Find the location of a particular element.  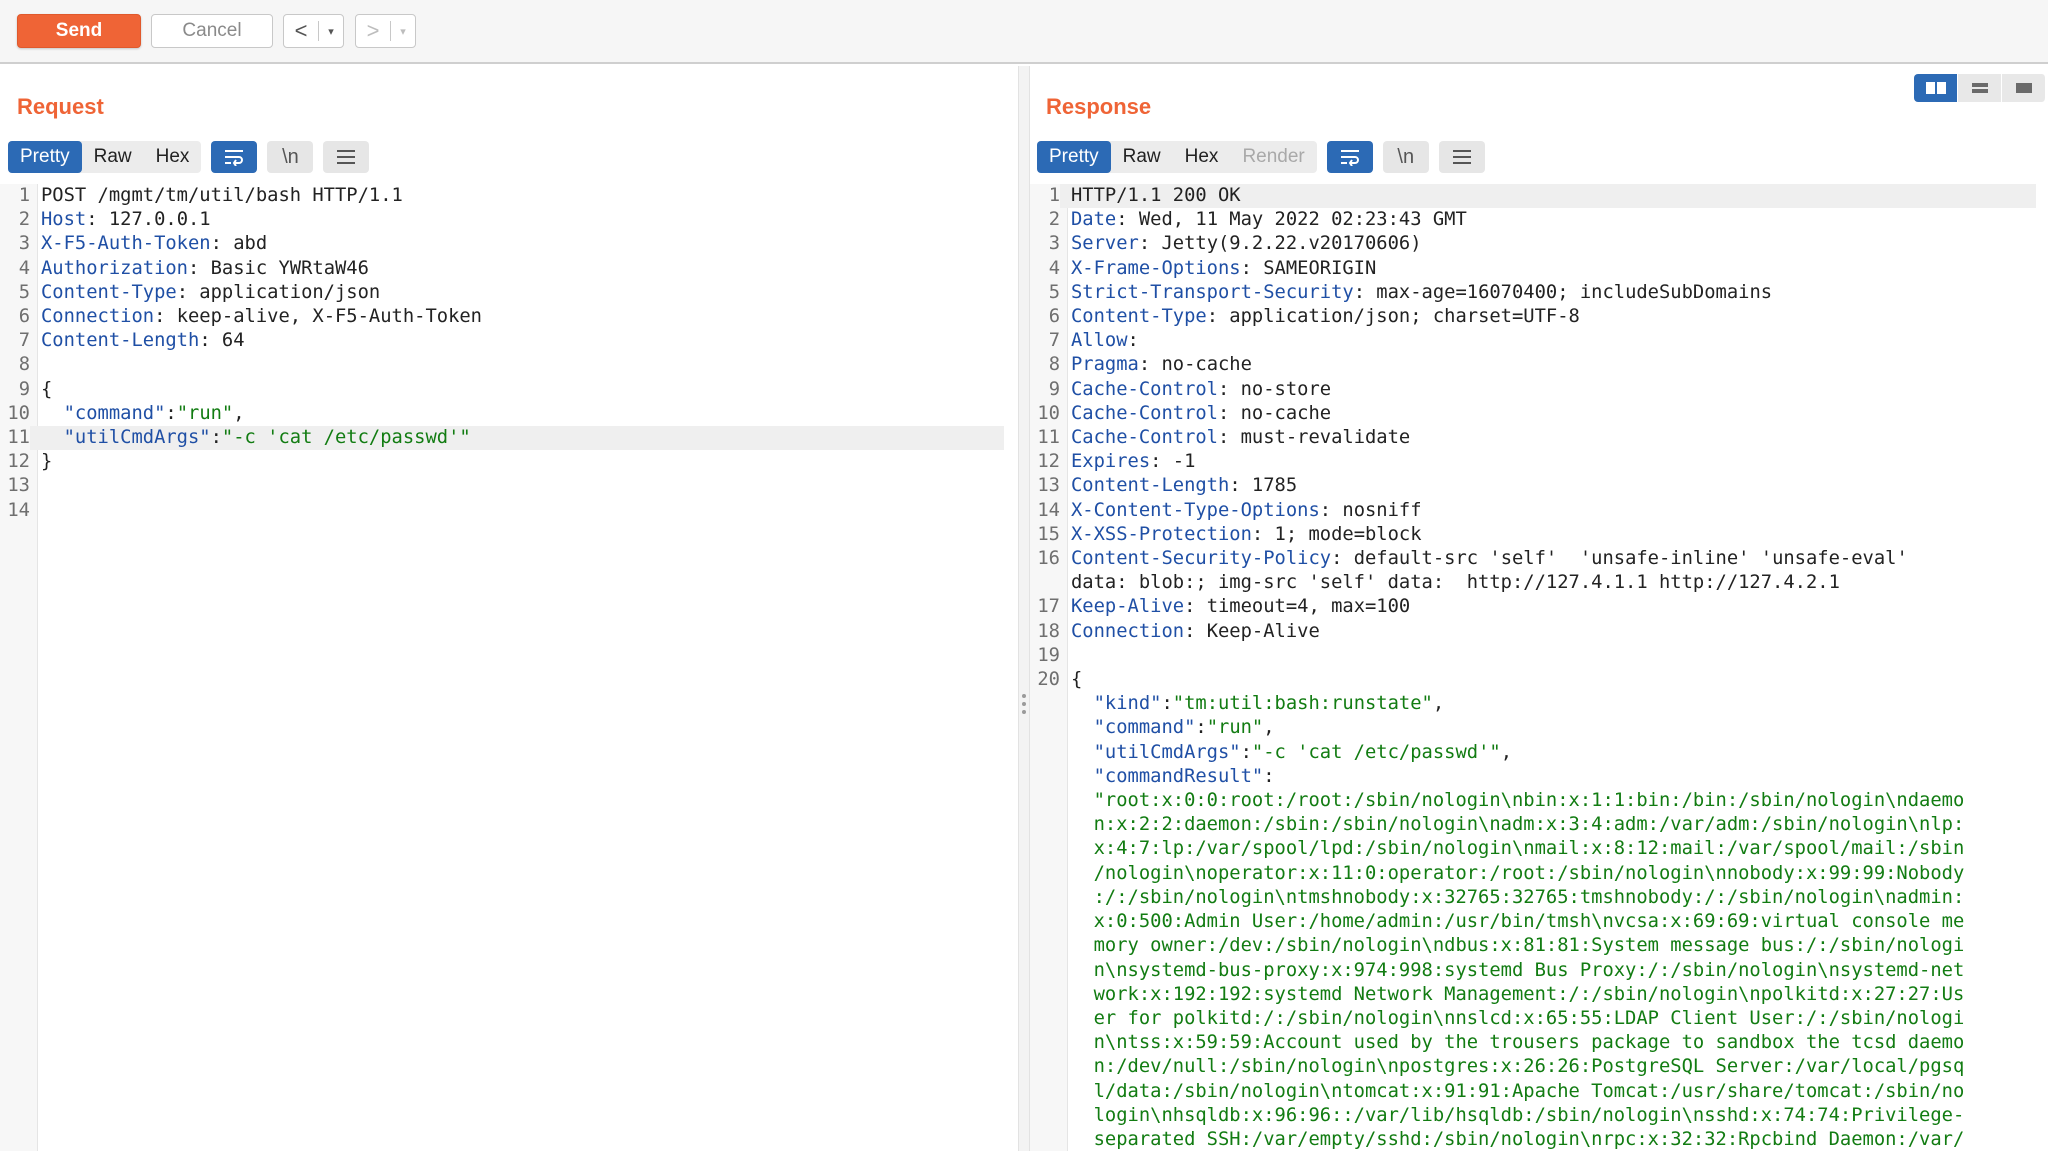

tab-render: Render is located at coordinates (1273, 157).